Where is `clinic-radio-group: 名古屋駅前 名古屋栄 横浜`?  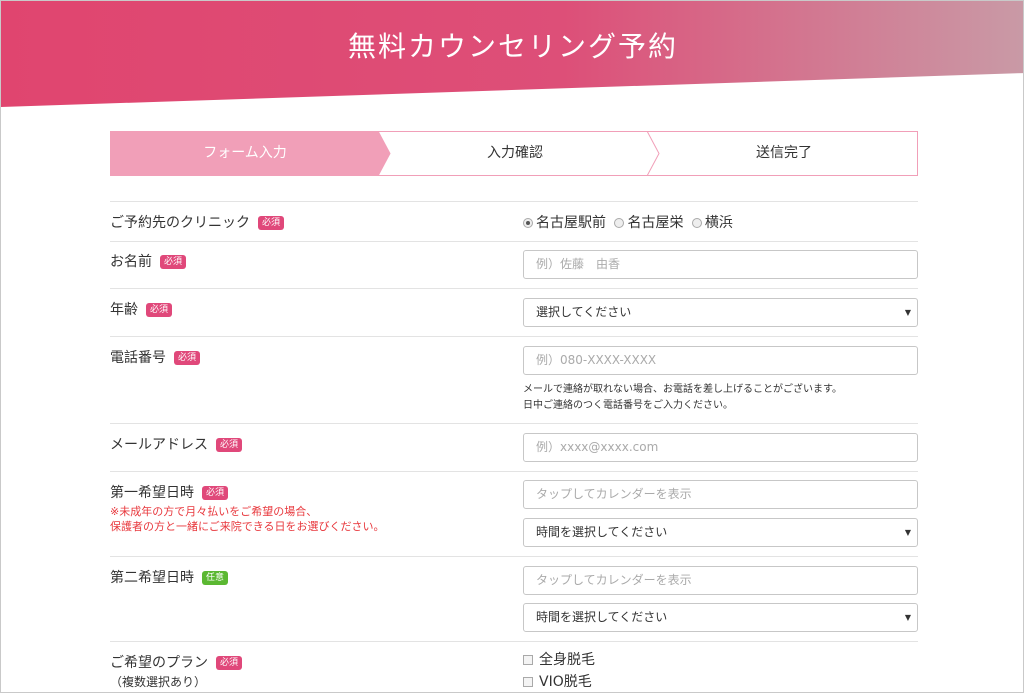
clinic-radio-group: 名古屋駅前 名古屋栄 横浜 is located at coordinates (630, 222).